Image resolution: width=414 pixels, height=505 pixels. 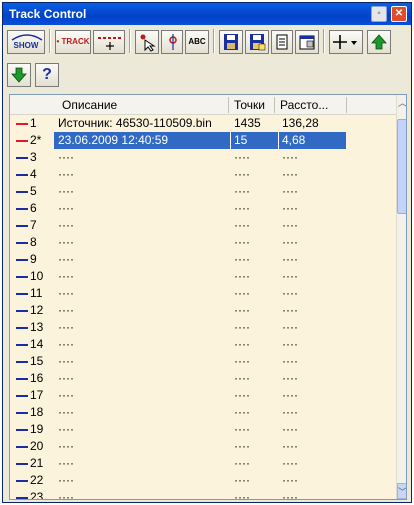 I want to click on track-row: 18 ···· ···· ····, so click(x=203, y=412).